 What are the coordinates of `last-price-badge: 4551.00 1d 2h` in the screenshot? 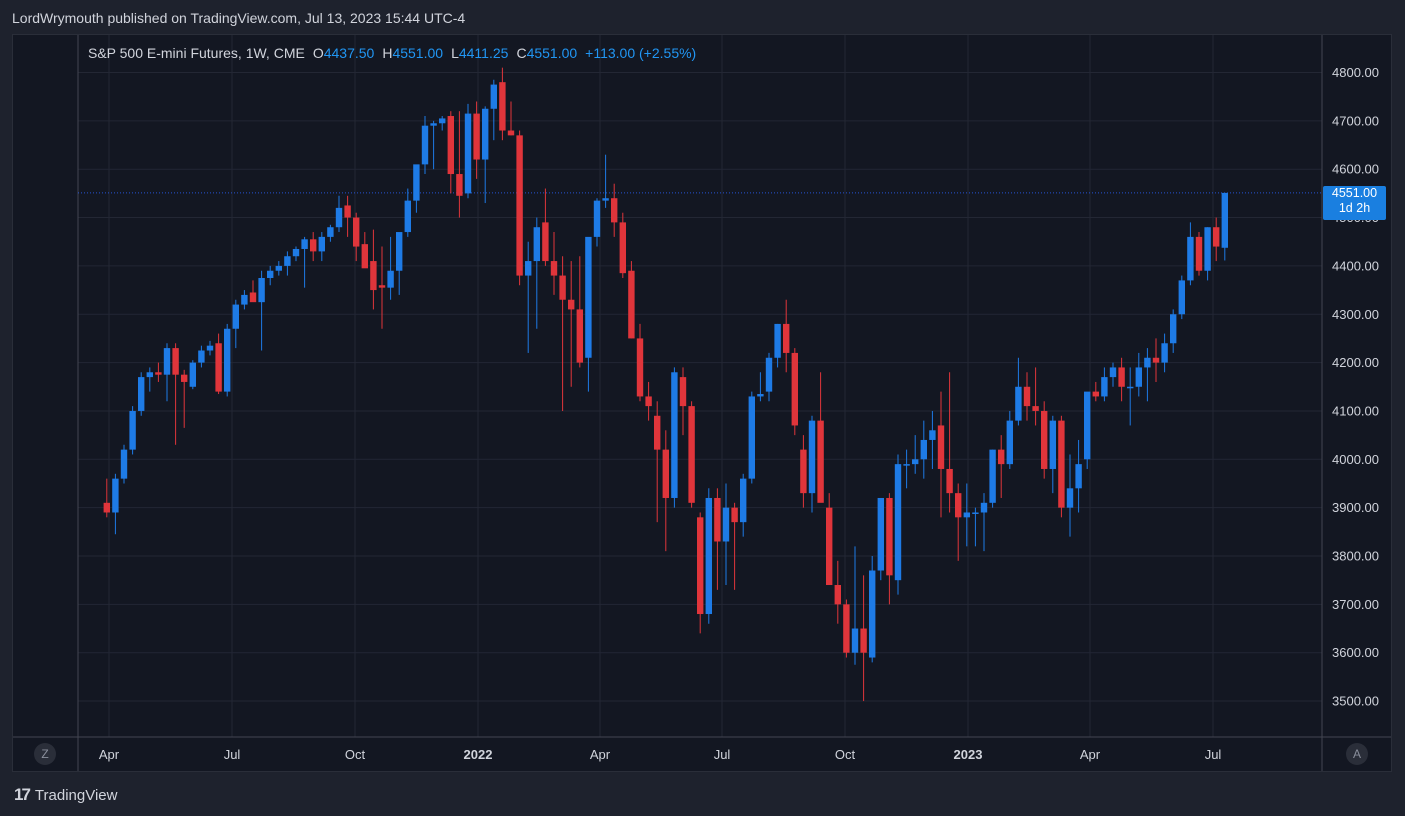 It's located at (1354, 203).